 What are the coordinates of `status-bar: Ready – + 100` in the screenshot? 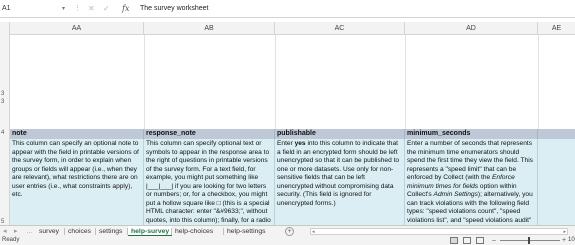 It's located at (287, 240).